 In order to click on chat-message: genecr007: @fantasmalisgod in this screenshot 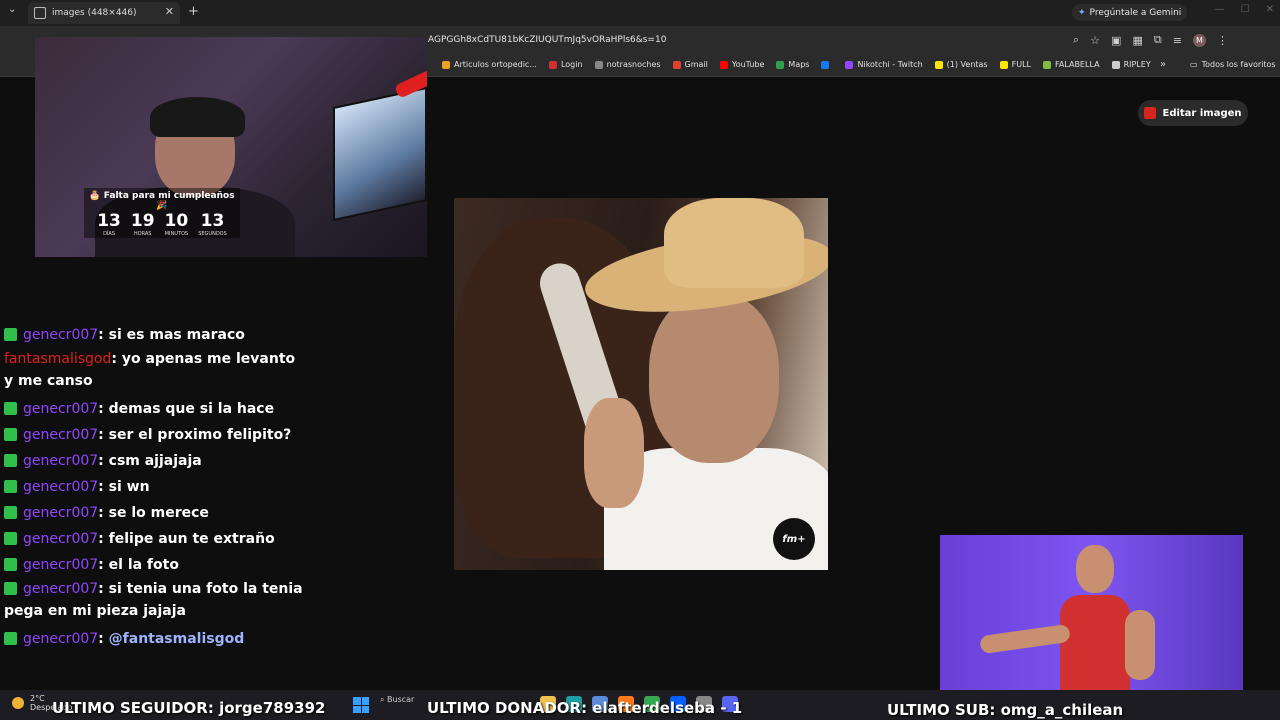, I will do `click(154, 639)`.